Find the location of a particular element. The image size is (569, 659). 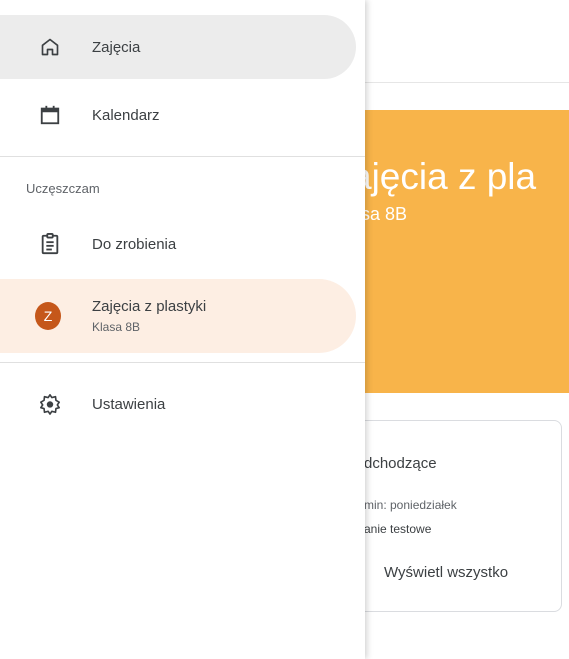

avatar: Z is located at coordinates (48, 316).